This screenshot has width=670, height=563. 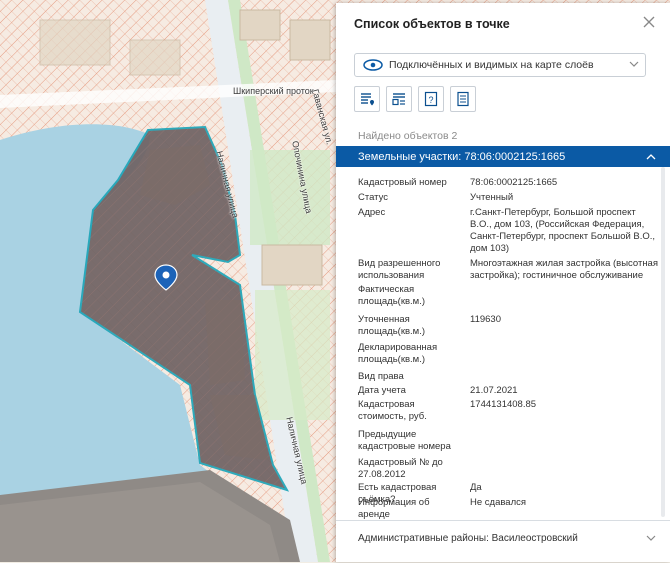 I want to click on unknown-object-icon: ?, so click(x=431, y=99).